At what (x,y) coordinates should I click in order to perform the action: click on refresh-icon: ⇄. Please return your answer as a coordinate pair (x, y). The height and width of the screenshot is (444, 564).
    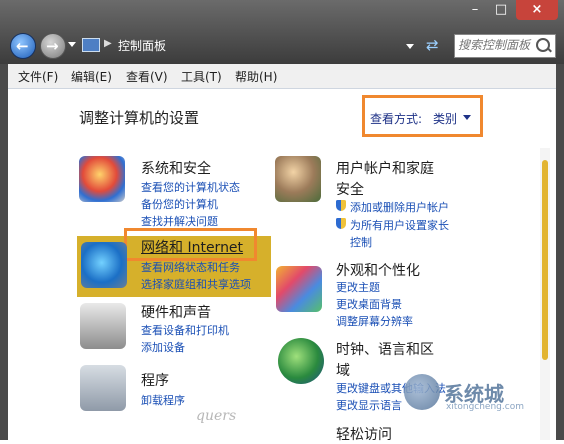
    Looking at the image, I should click on (432, 45).